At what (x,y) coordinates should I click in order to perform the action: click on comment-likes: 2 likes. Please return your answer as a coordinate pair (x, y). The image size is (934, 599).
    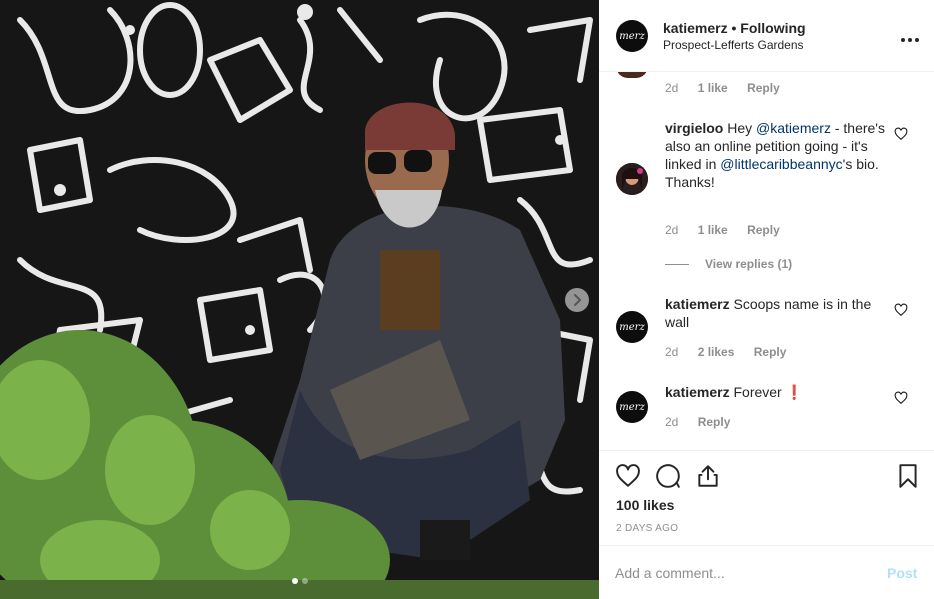
    Looking at the image, I should click on (716, 352).